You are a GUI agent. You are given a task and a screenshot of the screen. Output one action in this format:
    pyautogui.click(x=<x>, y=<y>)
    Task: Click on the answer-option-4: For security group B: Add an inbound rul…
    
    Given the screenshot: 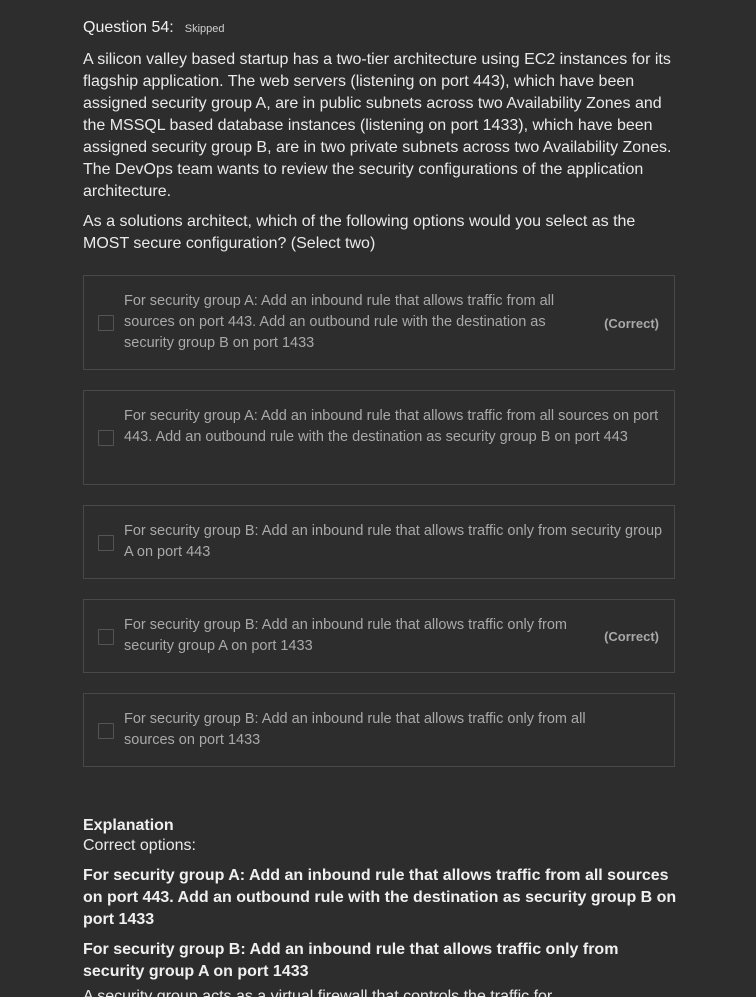 What is the action you would take?
    pyautogui.click(x=379, y=636)
    